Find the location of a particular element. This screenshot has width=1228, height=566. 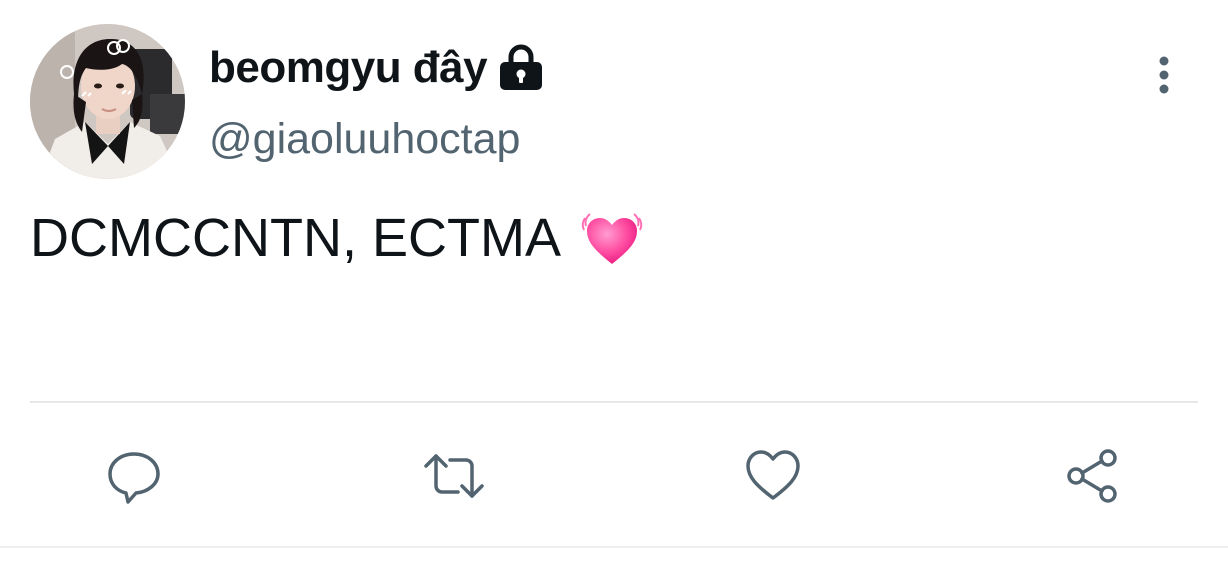

tweet-text: DCMCCNTN, ECTMA is located at coordinates (295, 238).